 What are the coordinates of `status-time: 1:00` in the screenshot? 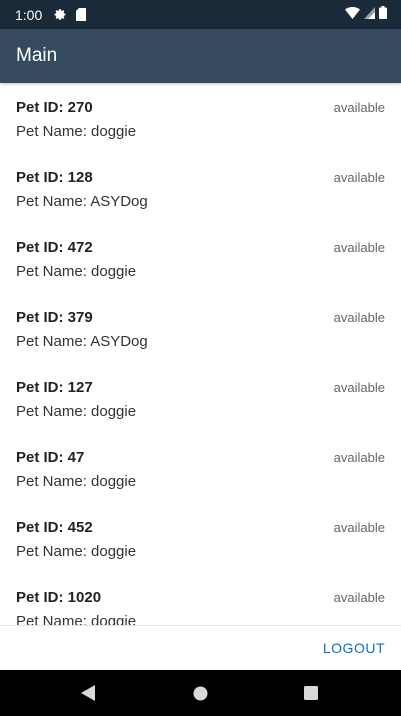 It's located at (29, 14).